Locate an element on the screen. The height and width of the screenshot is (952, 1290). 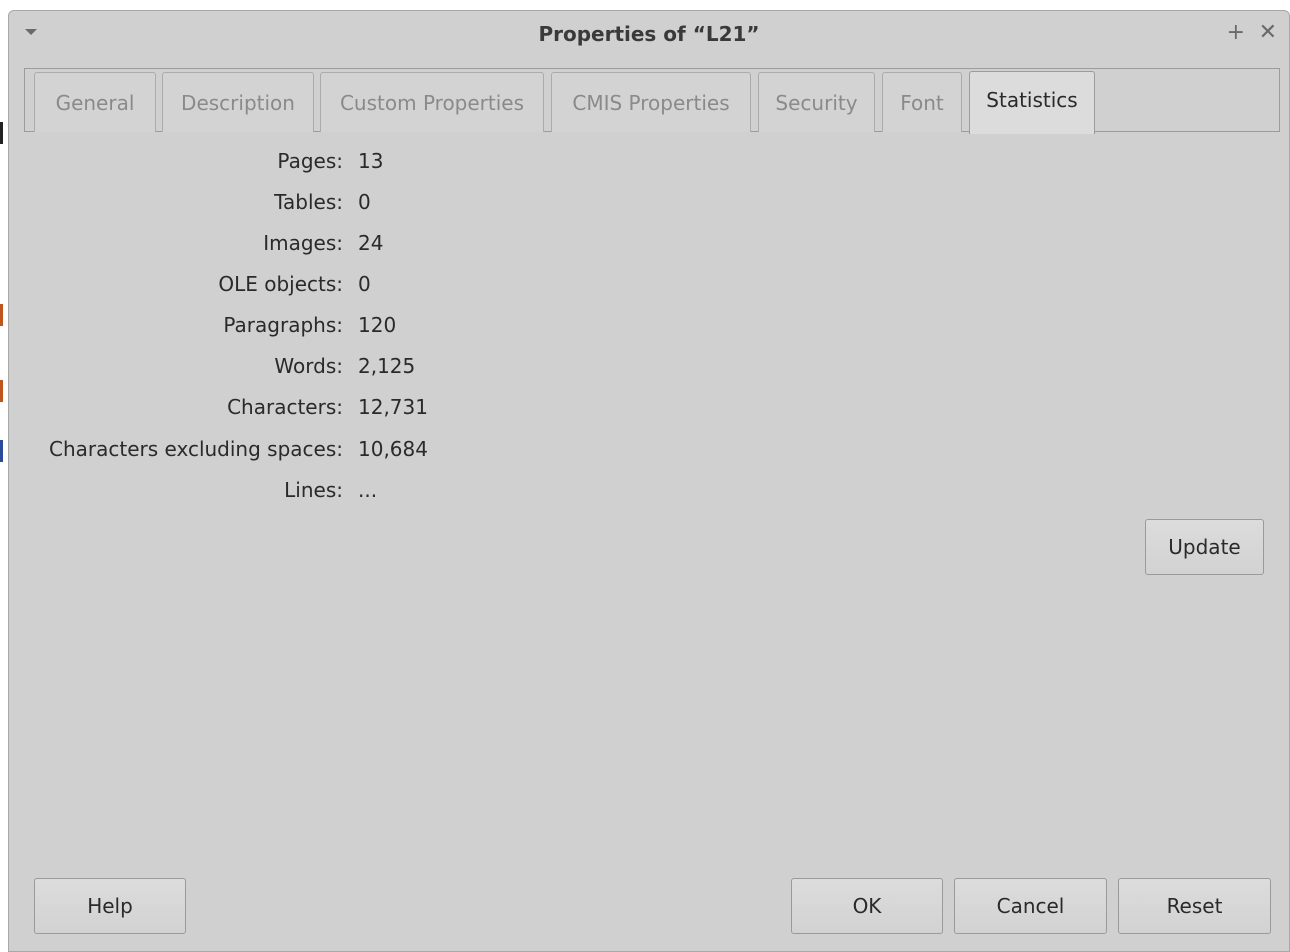
tab-cmis-properties: CMIS Properties is located at coordinates (651, 102).